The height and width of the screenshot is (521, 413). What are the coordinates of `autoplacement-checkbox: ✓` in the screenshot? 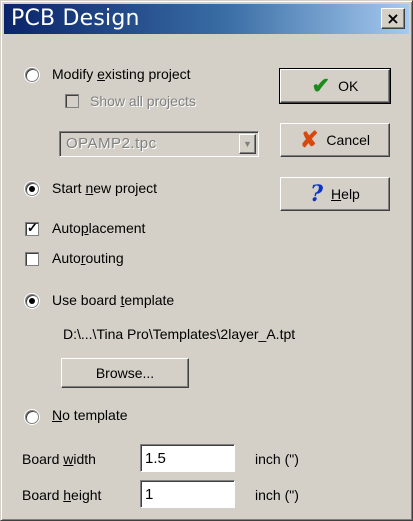 It's located at (32, 228).